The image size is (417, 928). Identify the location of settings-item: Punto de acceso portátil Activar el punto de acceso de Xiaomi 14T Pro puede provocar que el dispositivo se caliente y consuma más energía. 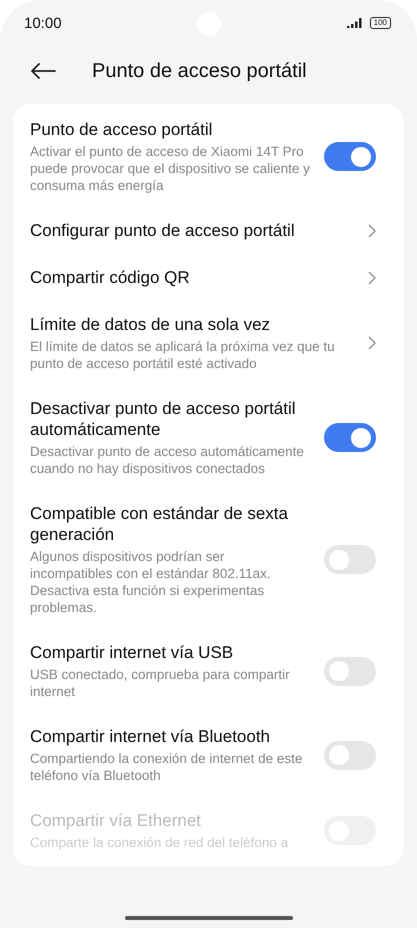
(208, 156).